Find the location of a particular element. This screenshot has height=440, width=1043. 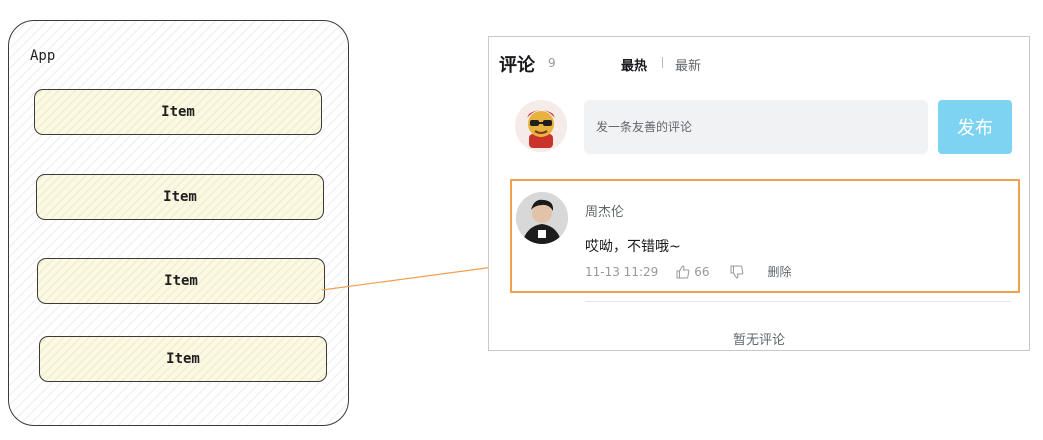

comment-input is located at coordinates (756, 127).